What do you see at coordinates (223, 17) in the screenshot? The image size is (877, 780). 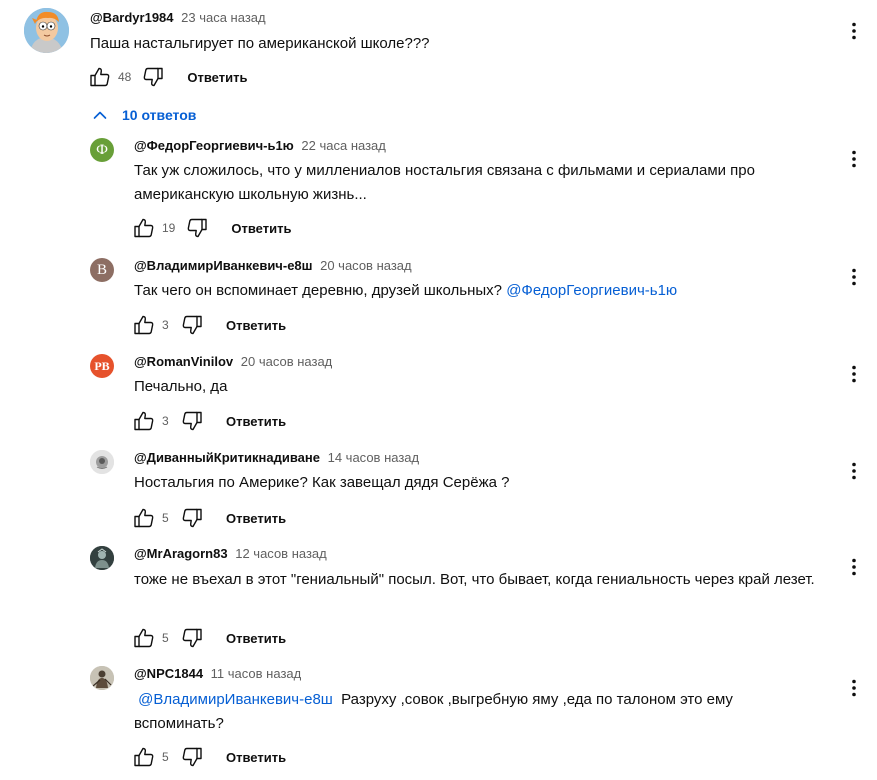 I see `comment-timestamp: 23 часа назад` at bounding box center [223, 17].